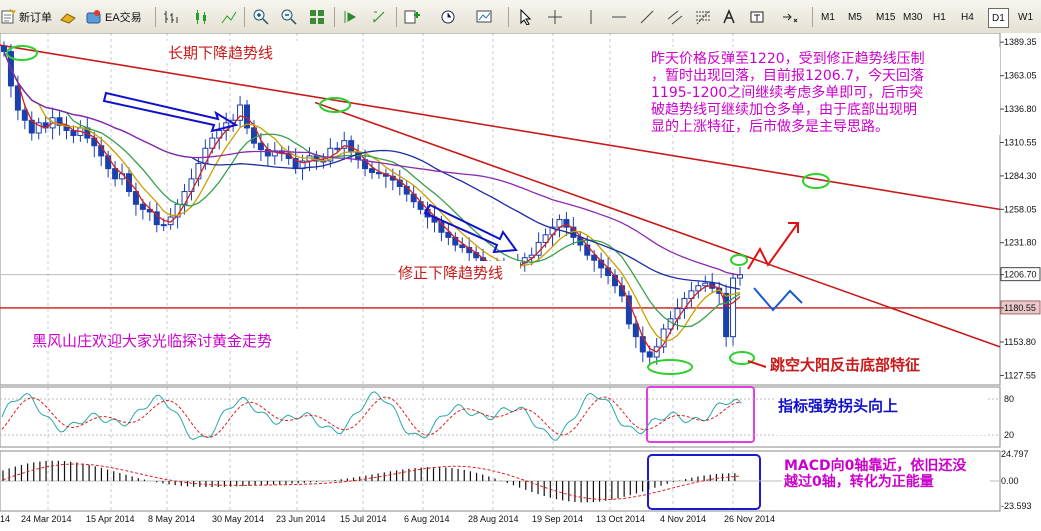 The width and height of the screenshot is (1041, 531). I want to click on channel-icon, so click(675, 17).